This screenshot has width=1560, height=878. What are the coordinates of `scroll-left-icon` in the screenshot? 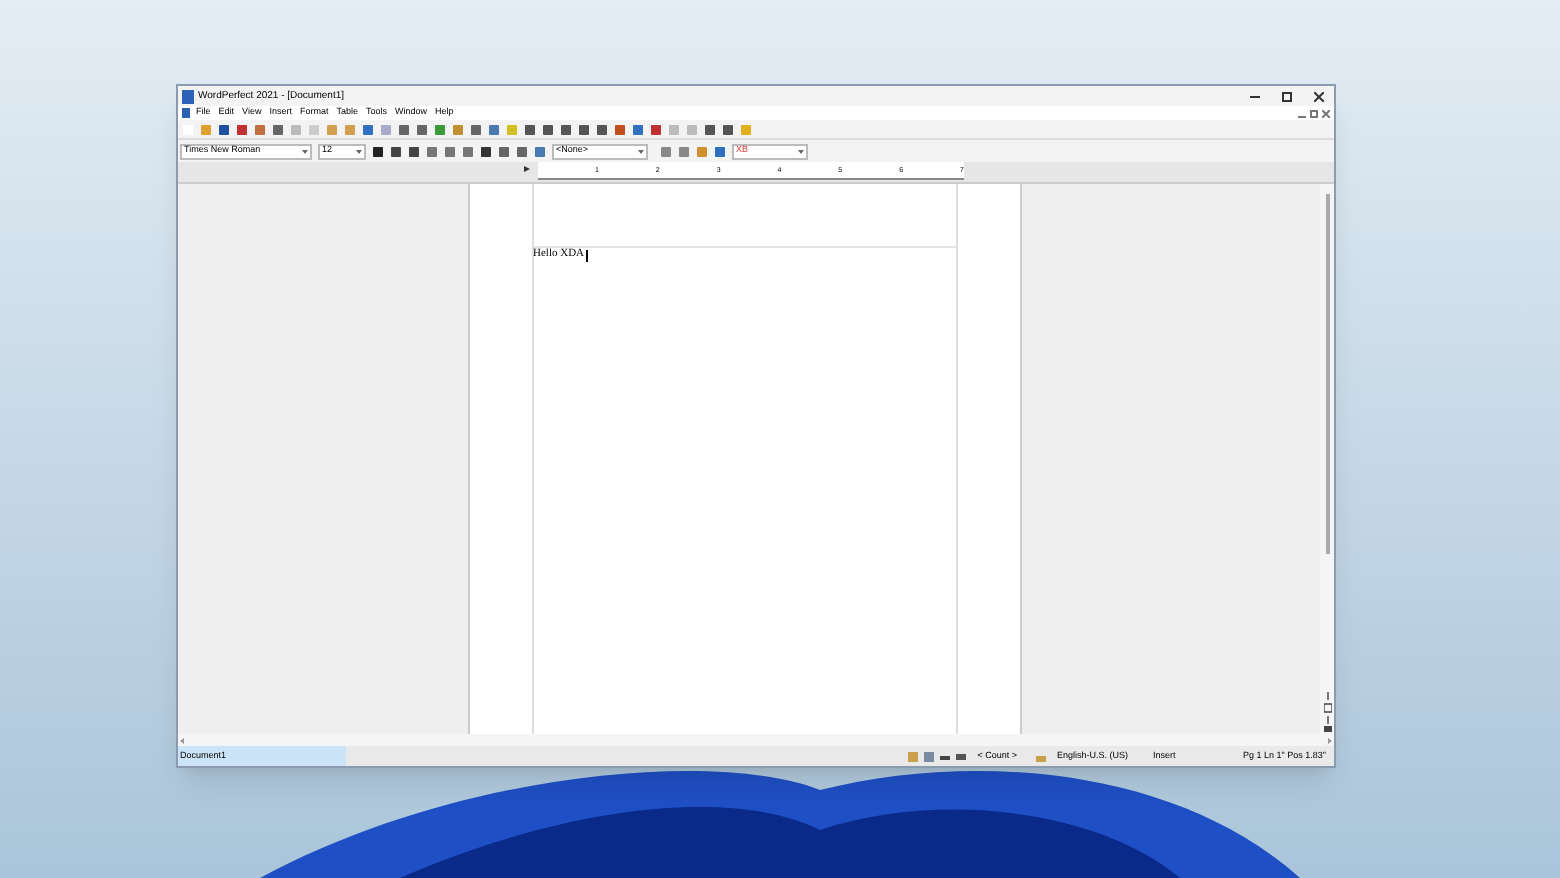 It's located at (182, 740).